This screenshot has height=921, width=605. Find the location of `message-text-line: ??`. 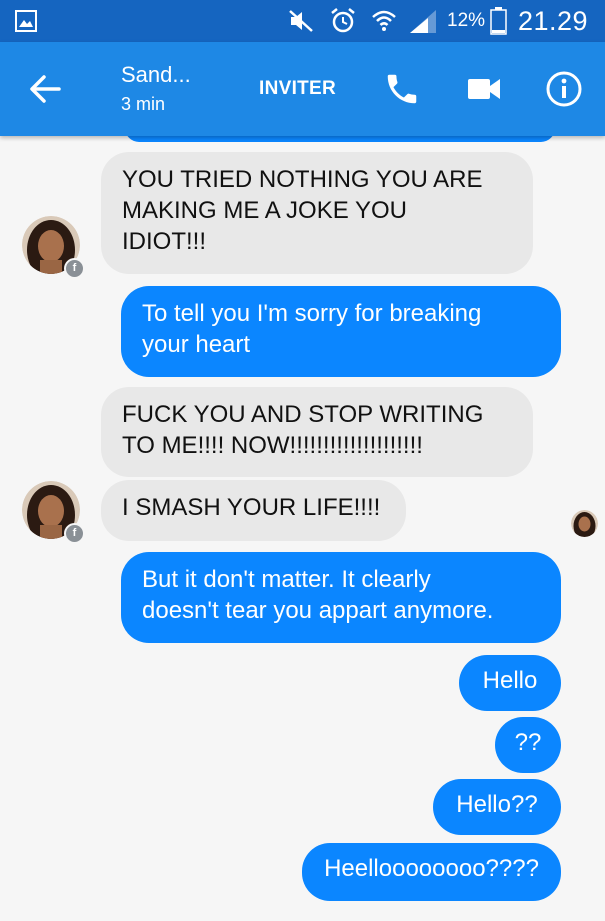

message-text-line: ?? is located at coordinates (528, 742).